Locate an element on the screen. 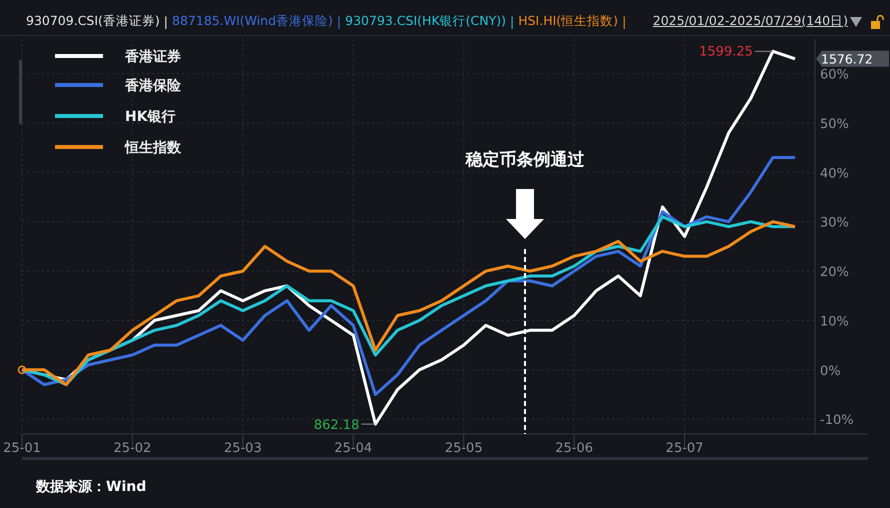 This screenshot has height=508, width=890. y-tick-label: 0% is located at coordinates (830, 371).